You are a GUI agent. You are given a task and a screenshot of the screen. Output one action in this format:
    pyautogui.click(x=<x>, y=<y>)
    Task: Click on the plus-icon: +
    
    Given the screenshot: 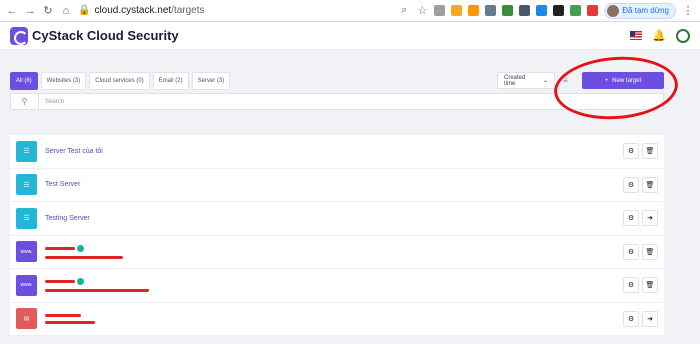 What is the action you would take?
    pyautogui.click(x=606, y=80)
    